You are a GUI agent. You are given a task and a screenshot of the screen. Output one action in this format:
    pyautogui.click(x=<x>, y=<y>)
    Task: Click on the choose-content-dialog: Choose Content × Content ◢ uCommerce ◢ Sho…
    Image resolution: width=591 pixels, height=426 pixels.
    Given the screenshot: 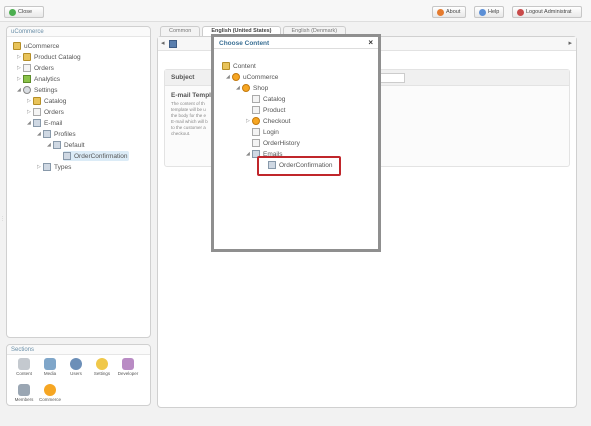 What is the action you would take?
    pyautogui.click(x=296, y=143)
    